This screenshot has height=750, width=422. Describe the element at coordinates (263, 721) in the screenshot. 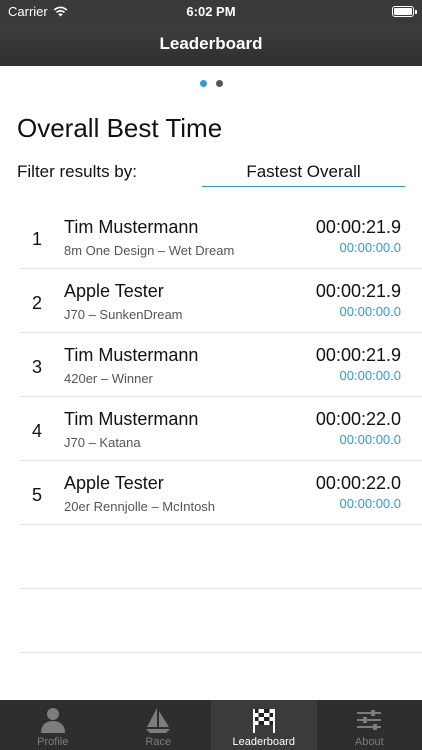

I see `checkered-flag-icon` at that location.